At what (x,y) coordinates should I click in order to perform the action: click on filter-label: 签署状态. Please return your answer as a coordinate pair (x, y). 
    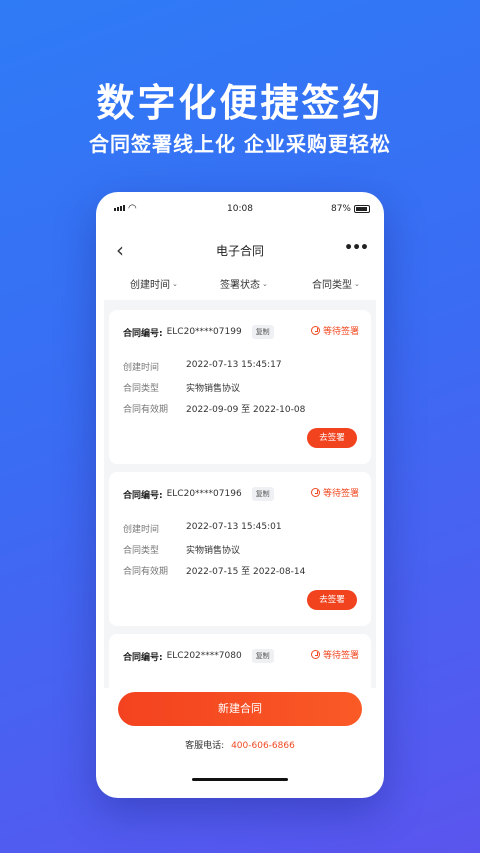
    Looking at the image, I should click on (240, 285).